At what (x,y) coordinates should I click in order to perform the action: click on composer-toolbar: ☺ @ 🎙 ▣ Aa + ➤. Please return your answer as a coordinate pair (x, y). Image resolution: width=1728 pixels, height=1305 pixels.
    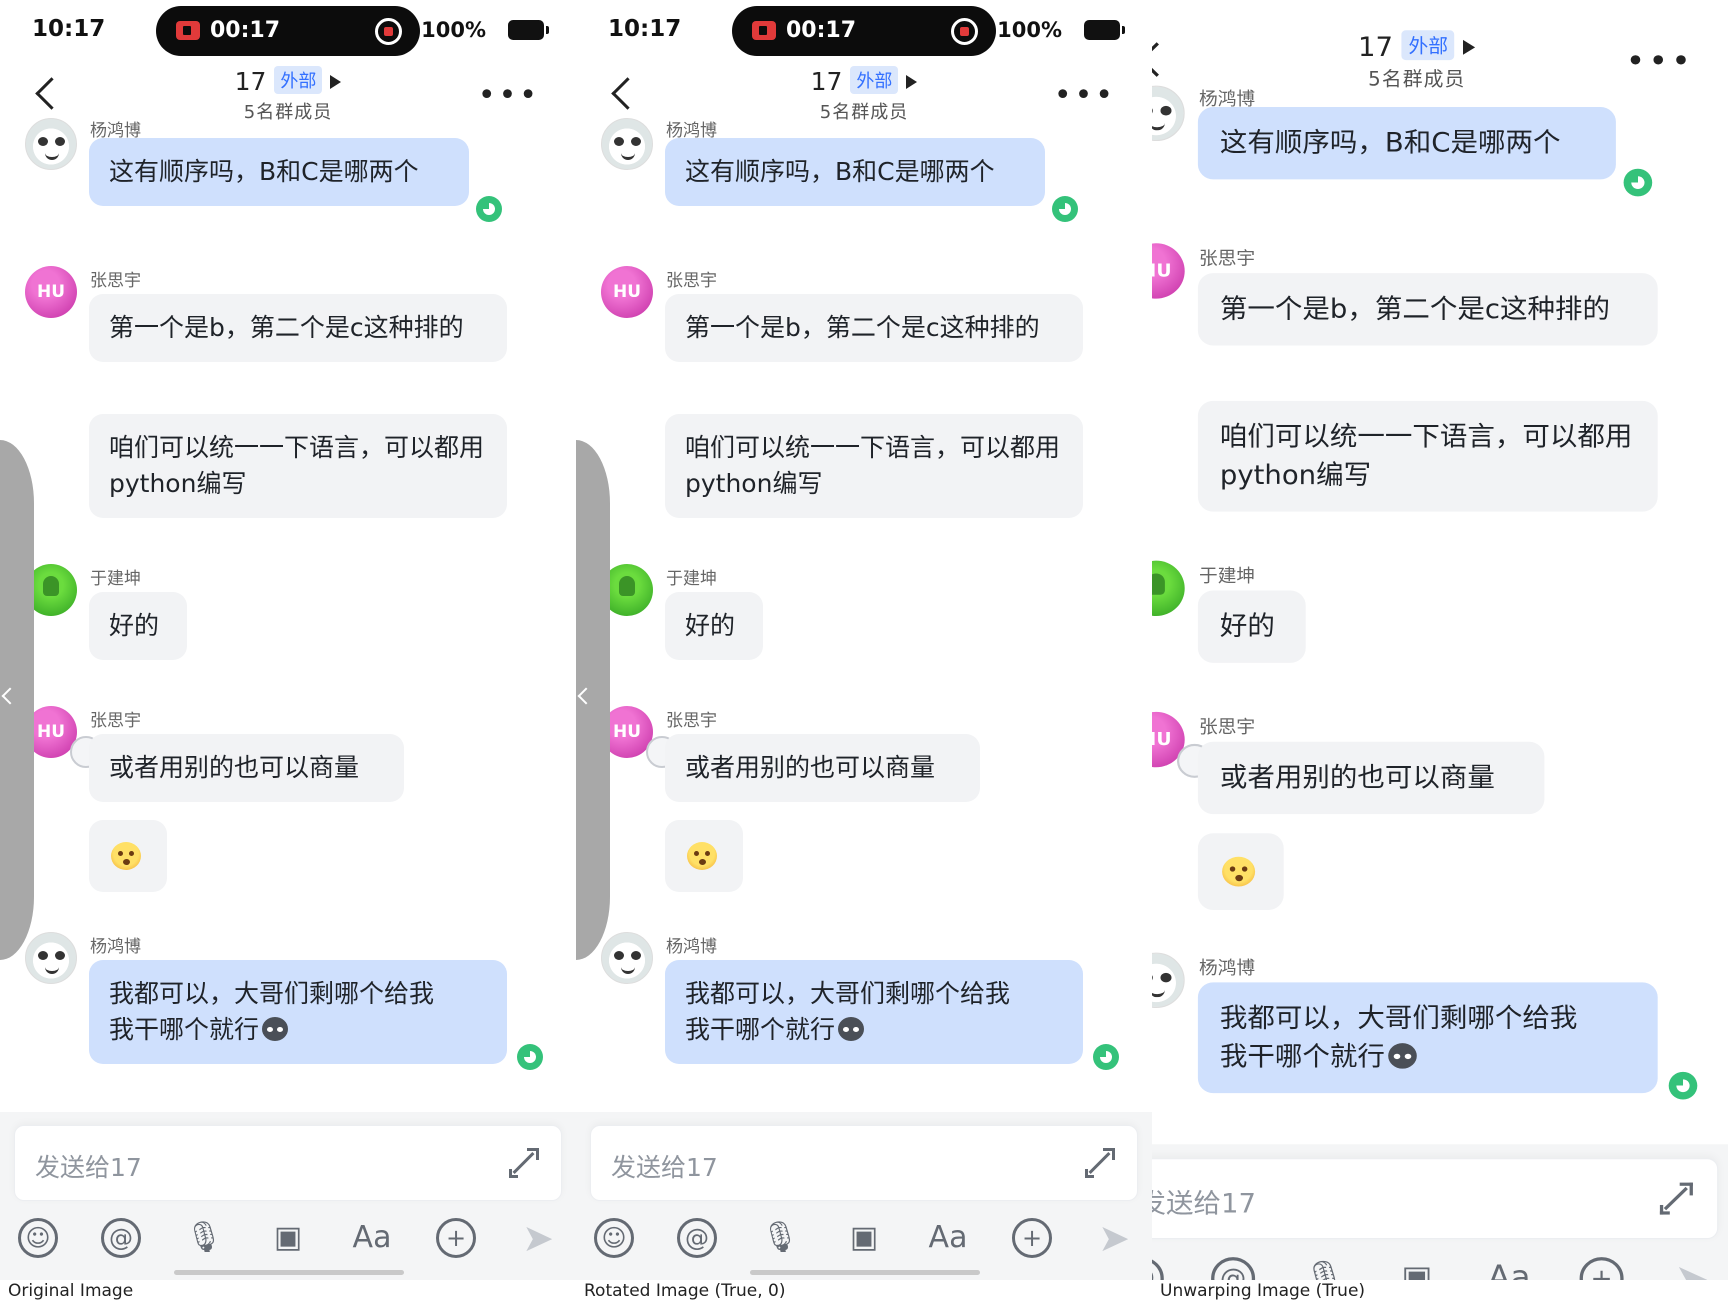
    Looking at the image, I should click on (288, 1242).